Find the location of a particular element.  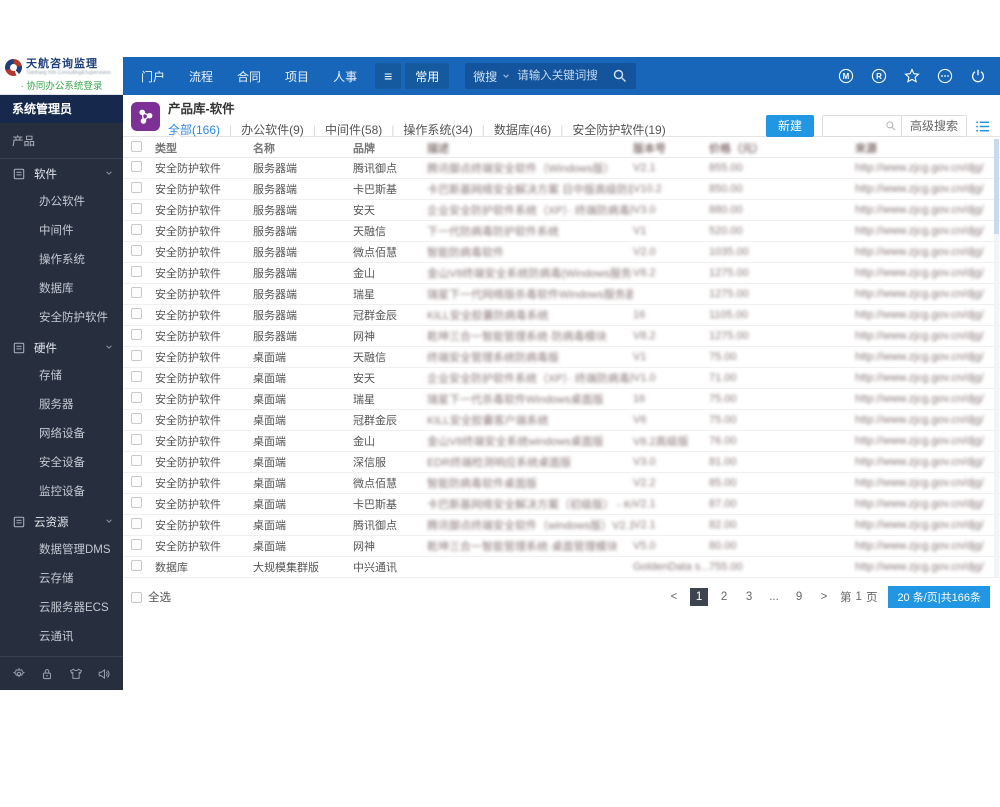

table-scrollbar is located at coordinates (996, 358).